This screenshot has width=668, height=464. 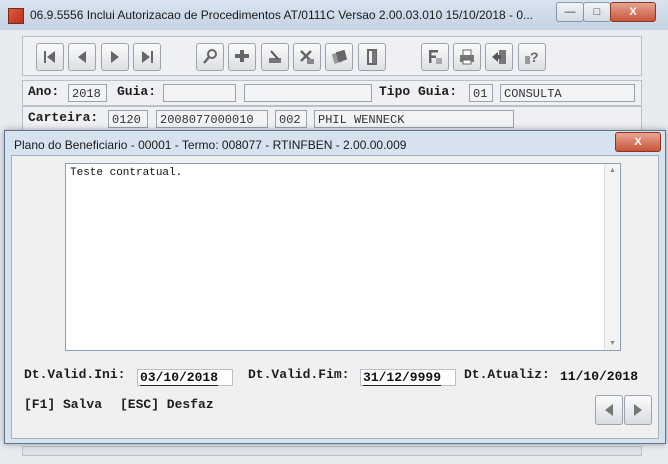 What do you see at coordinates (87, 93) in the screenshot?
I see `ano-field: 2018` at bounding box center [87, 93].